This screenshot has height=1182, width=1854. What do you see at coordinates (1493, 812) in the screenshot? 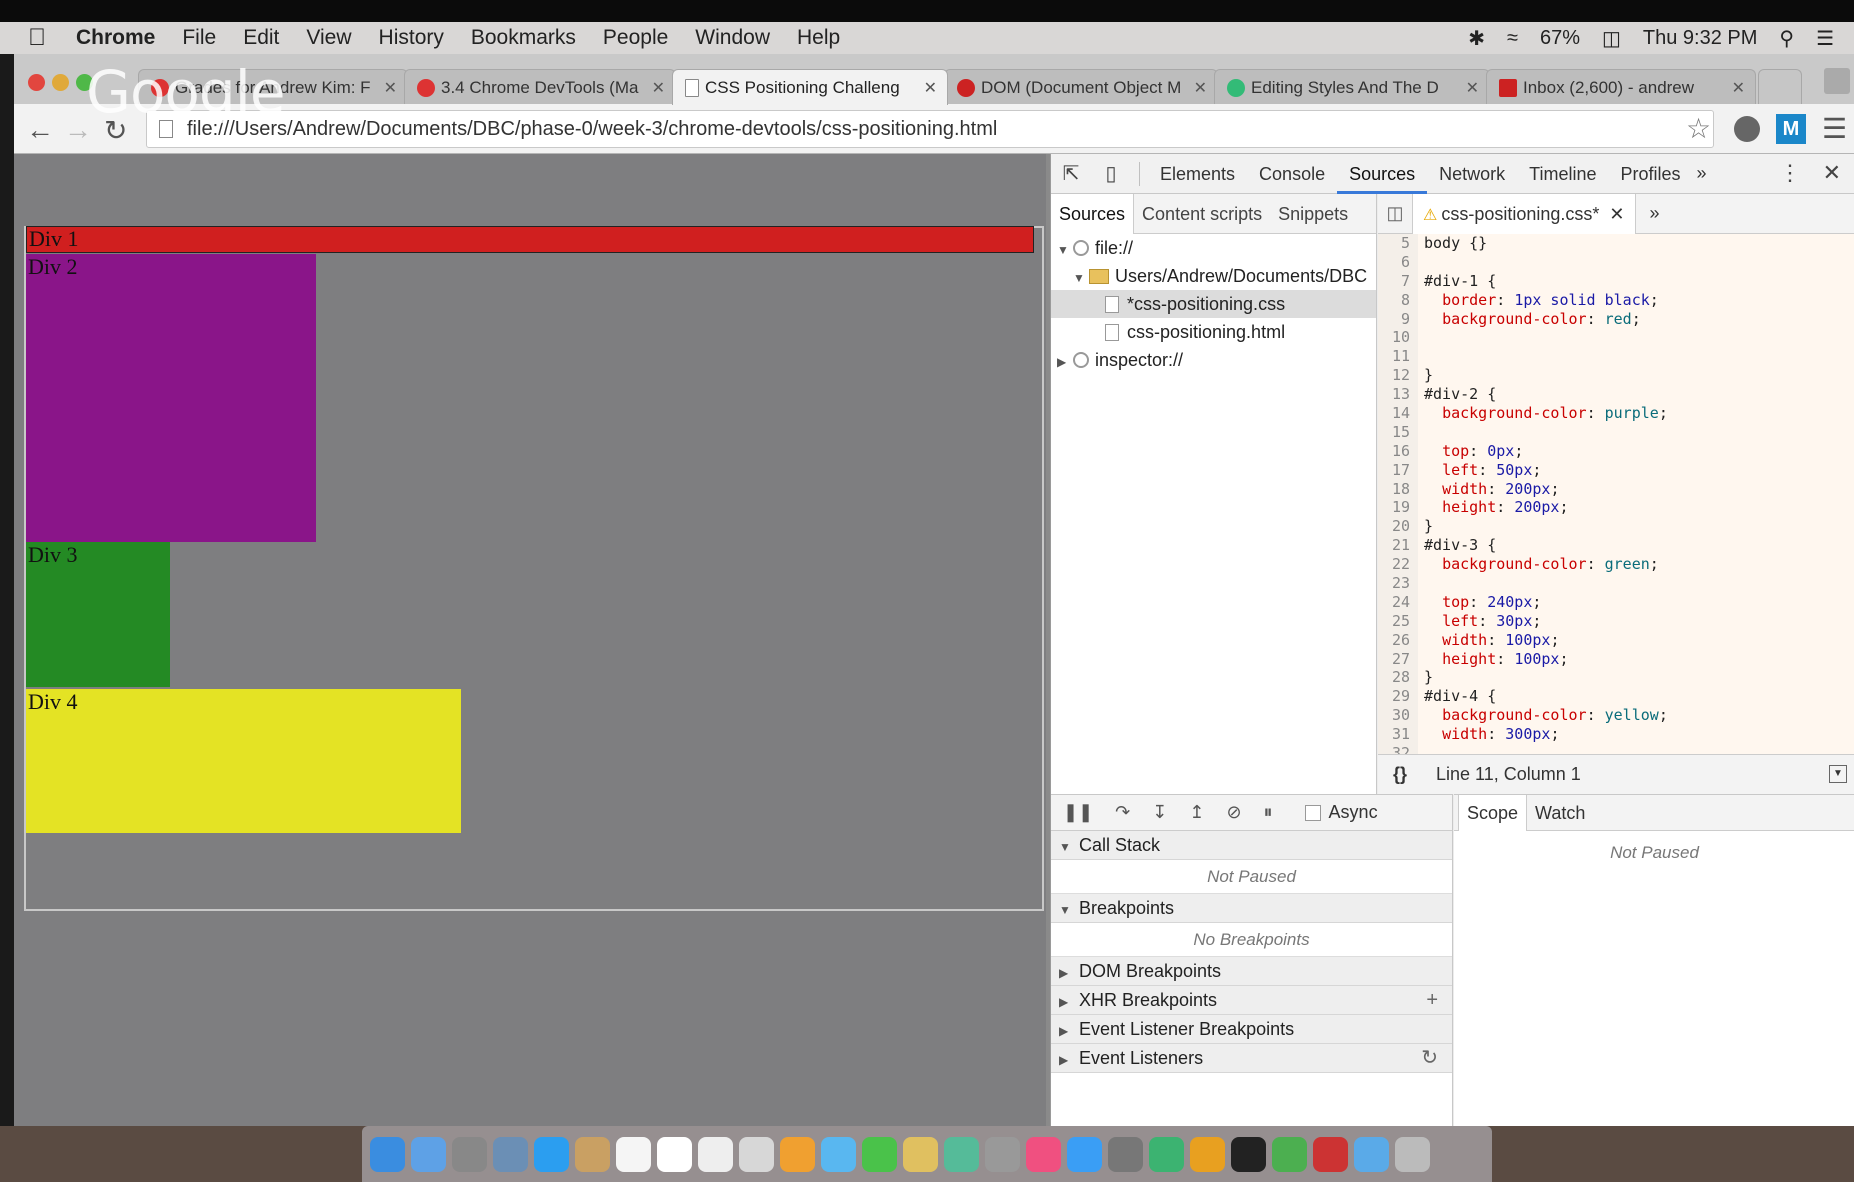
I see `tab-scope: Scope` at bounding box center [1493, 812].